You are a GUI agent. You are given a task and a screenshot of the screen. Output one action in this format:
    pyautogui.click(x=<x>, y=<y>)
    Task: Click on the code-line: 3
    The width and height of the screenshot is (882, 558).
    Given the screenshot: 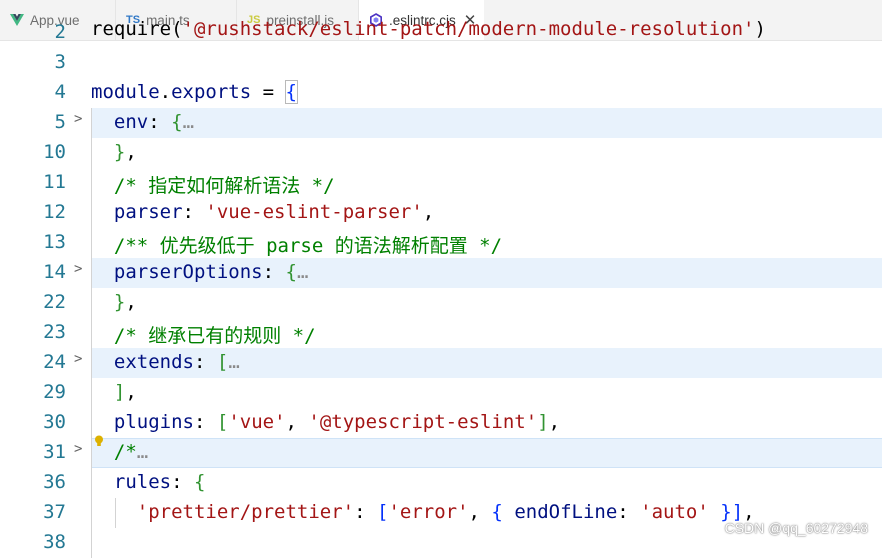 What is the action you would take?
    pyautogui.click(x=441, y=63)
    